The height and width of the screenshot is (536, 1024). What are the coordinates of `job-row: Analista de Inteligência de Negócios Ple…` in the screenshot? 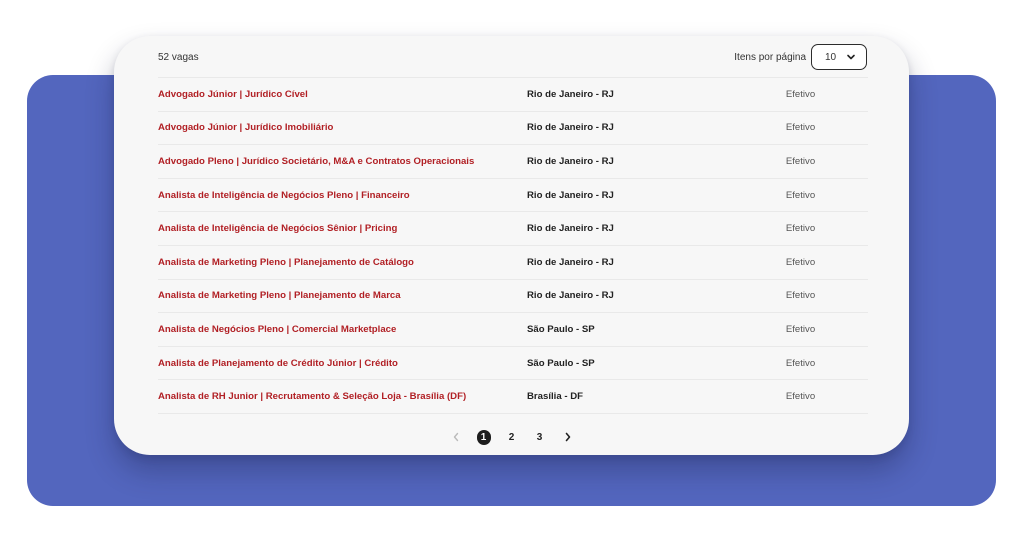 It's located at (513, 196).